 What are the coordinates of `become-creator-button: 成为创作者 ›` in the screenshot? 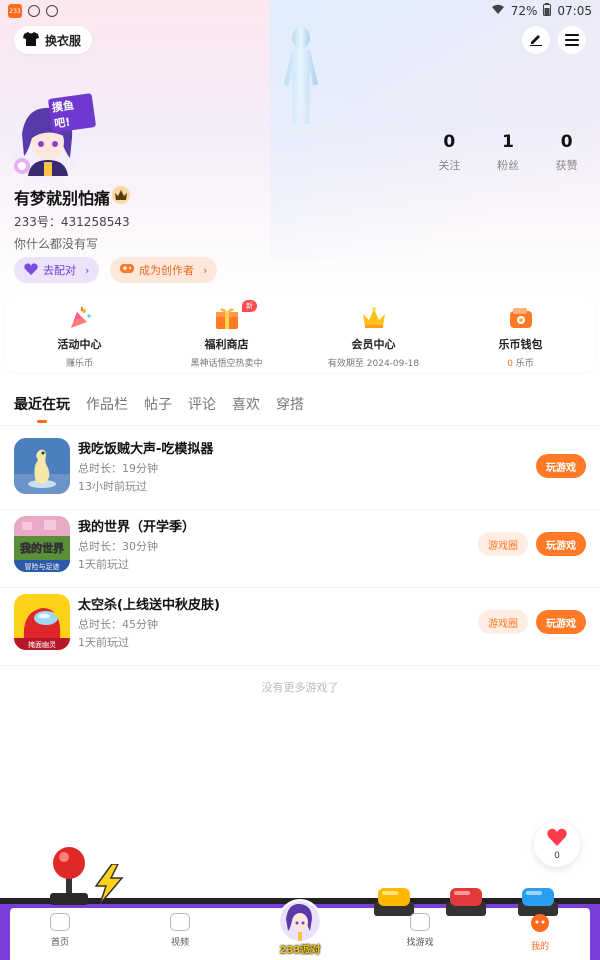 It's located at (164, 270).